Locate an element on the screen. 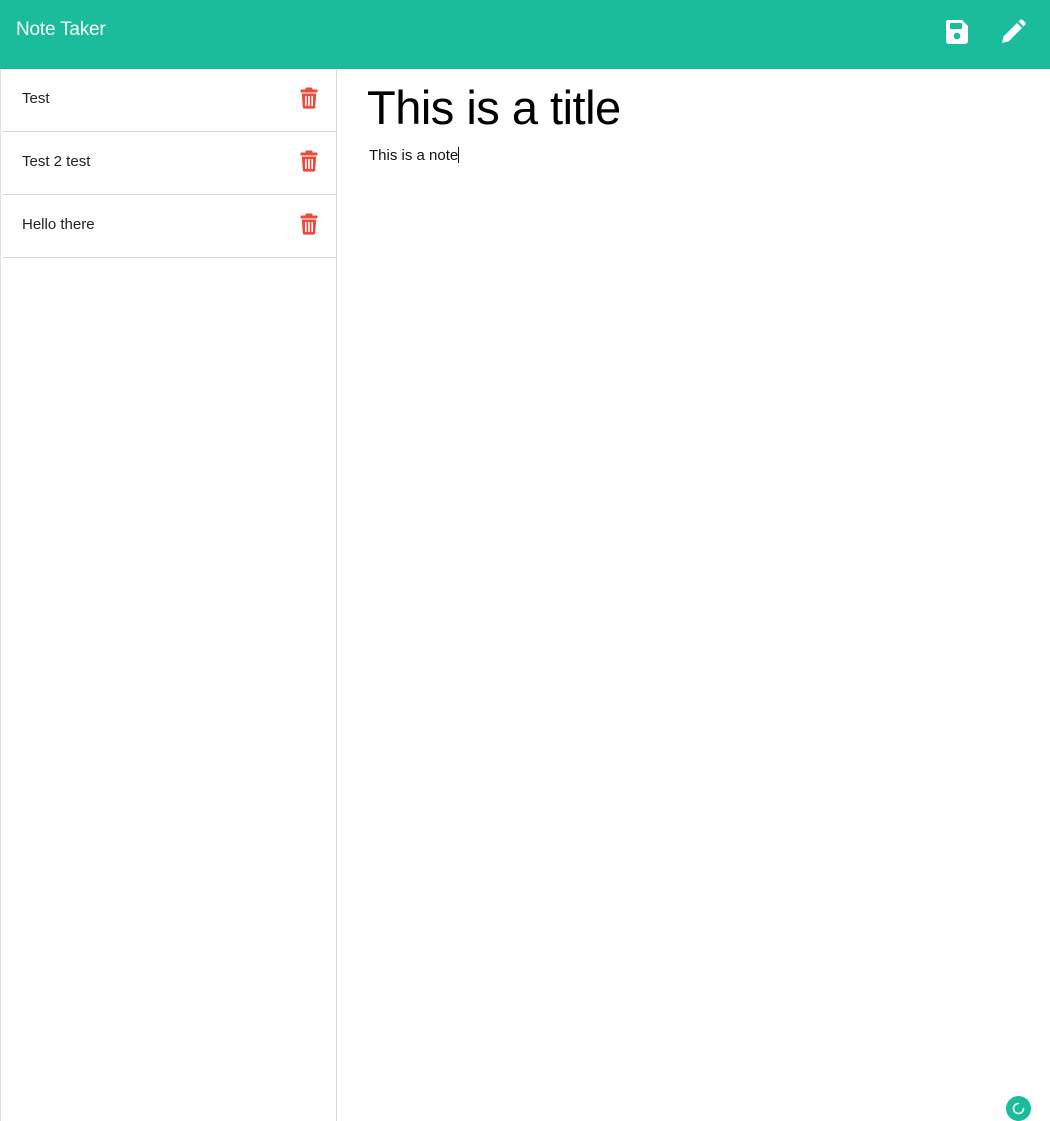 This screenshot has width=1050, height=1121. note-list-title: Test is located at coordinates (36, 98).